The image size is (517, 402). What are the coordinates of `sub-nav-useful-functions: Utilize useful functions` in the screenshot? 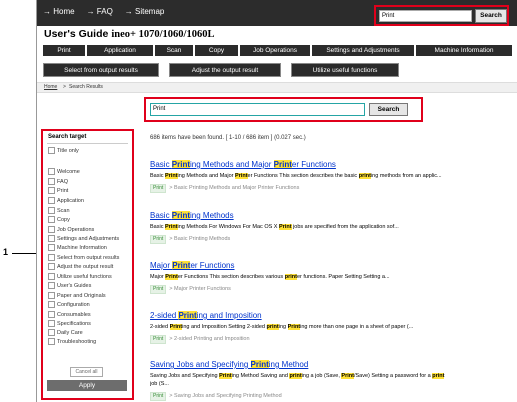 It's located at (345, 70).